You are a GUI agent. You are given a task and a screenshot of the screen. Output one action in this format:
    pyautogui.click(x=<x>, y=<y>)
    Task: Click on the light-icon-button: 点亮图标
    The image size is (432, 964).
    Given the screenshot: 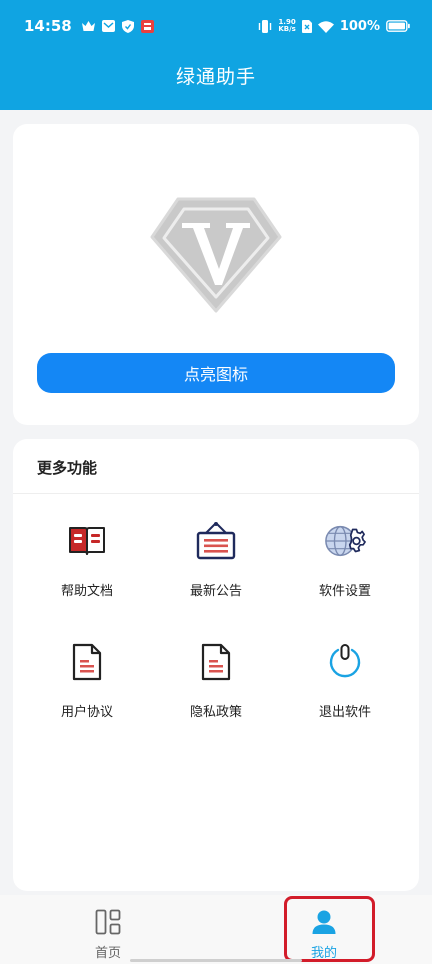 What is the action you would take?
    pyautogui.click(x=216, y=373)
    